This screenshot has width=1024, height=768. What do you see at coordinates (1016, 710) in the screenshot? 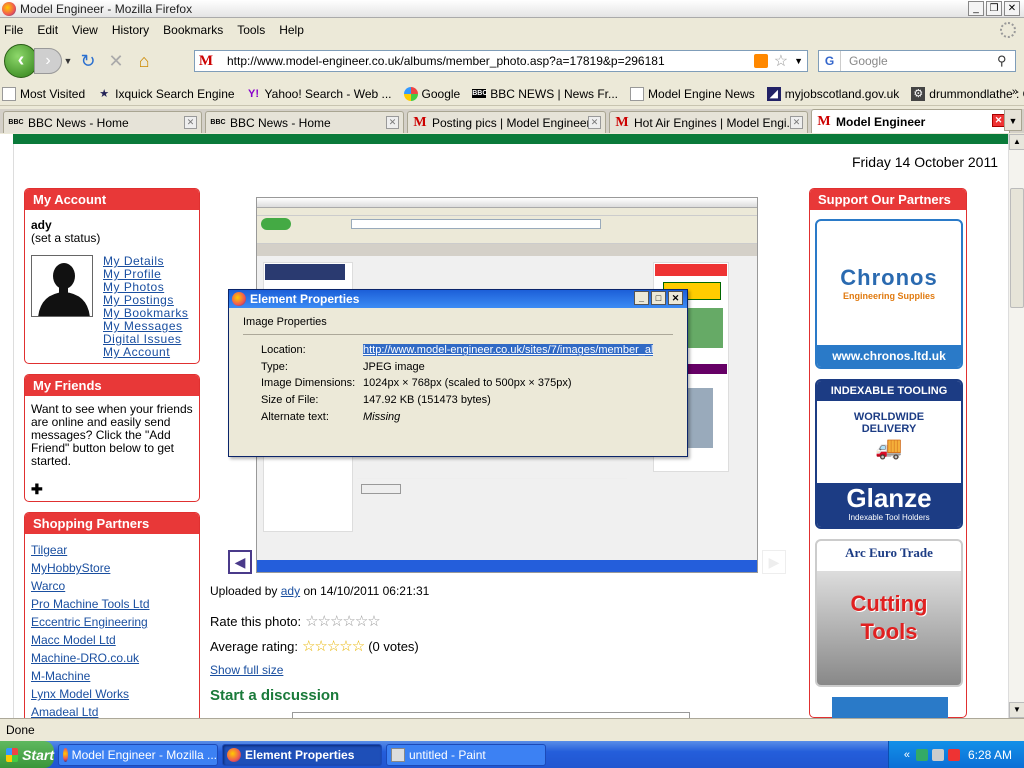
I see `scroll-down-icon: ▼` at bounding box center [1016, 710].